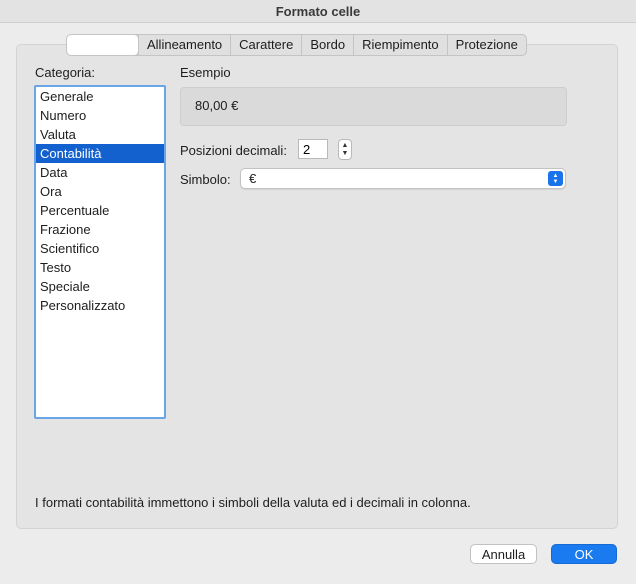 The width and height of the screenshot is (636, 584). What do you see at coordinates (100, 210) in the screenshot?
I see `category-item-percentuale: Percentuale` at bounding box center [100, 210].